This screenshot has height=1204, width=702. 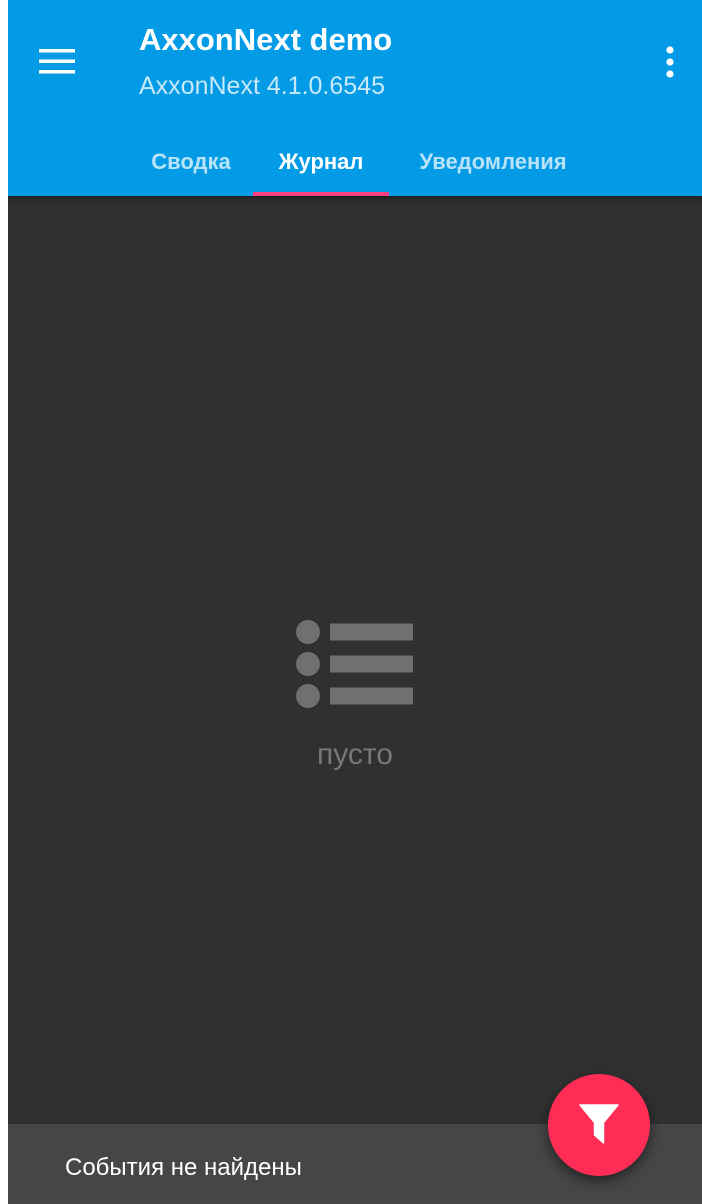 I want to click on list-icon, so click(x=354, y=664).